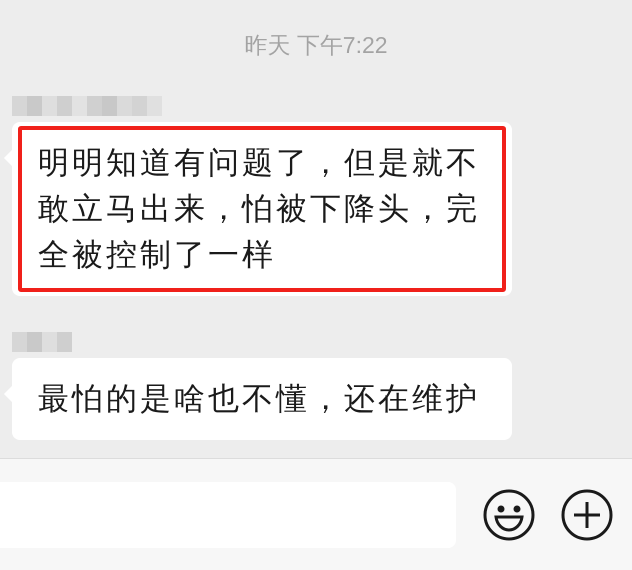 Image resolution: width=632 pixels, height=570 pixels. What do you see at coordinates (509, 515) in the screenshot?
I see `emoji-icon` at bounding box center [509, 515].